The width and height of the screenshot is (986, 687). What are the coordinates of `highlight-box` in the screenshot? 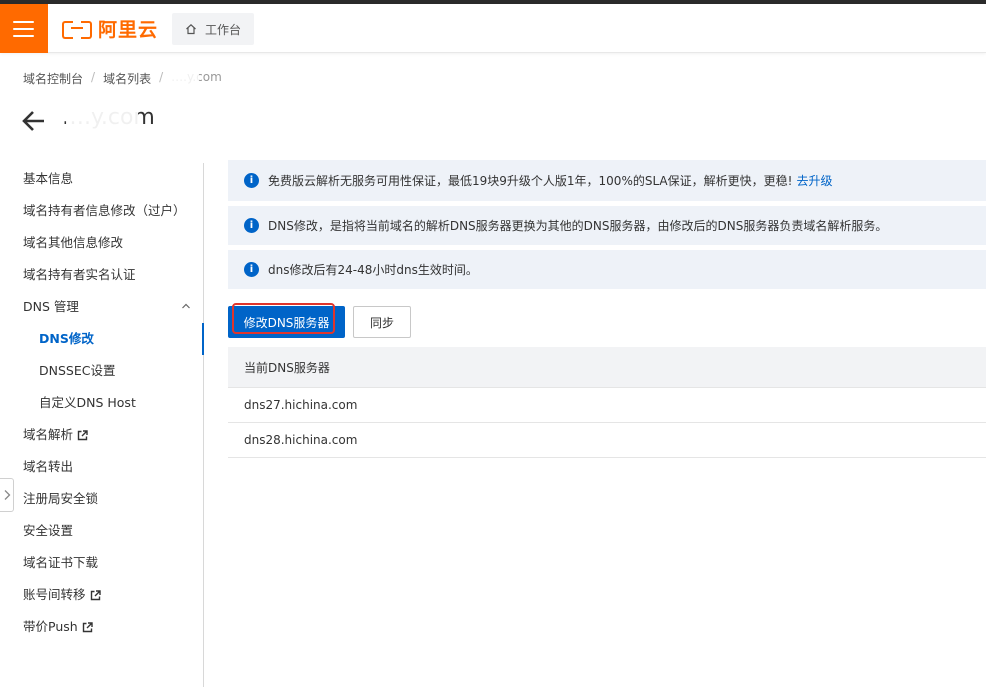 It's located at (283, 318).